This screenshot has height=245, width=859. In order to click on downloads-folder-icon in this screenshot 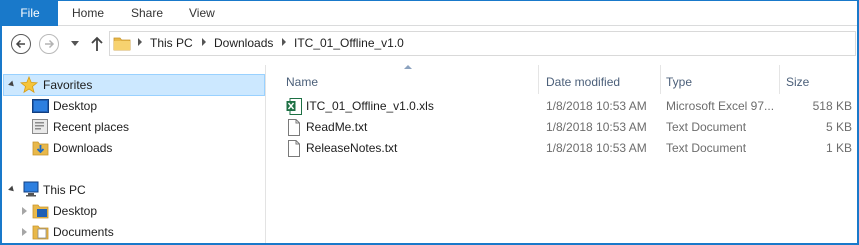, I will do `click(40, 148)`.